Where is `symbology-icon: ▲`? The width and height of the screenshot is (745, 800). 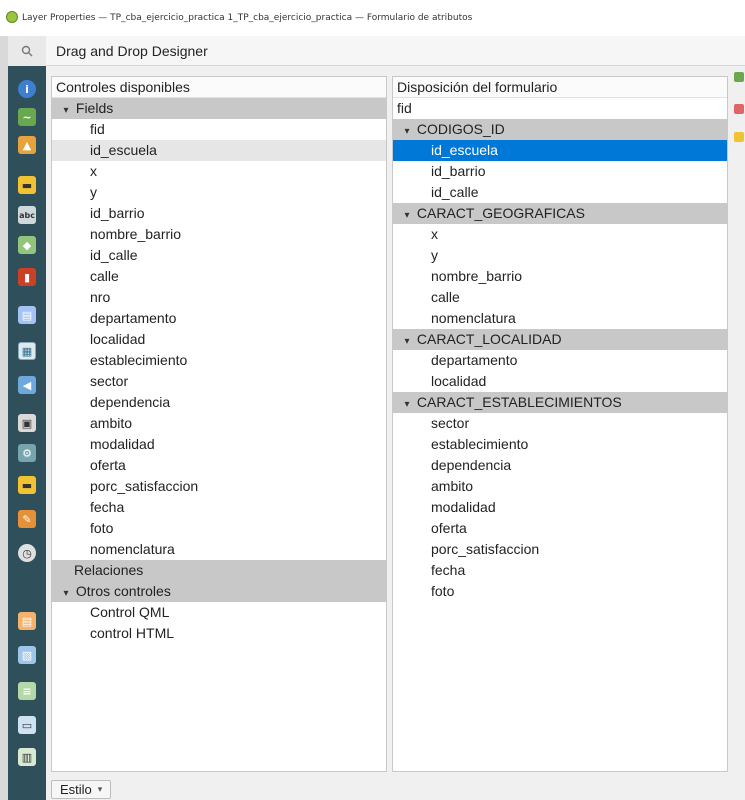 symbology-icon: ▲ is located at coordinates (27, 145).